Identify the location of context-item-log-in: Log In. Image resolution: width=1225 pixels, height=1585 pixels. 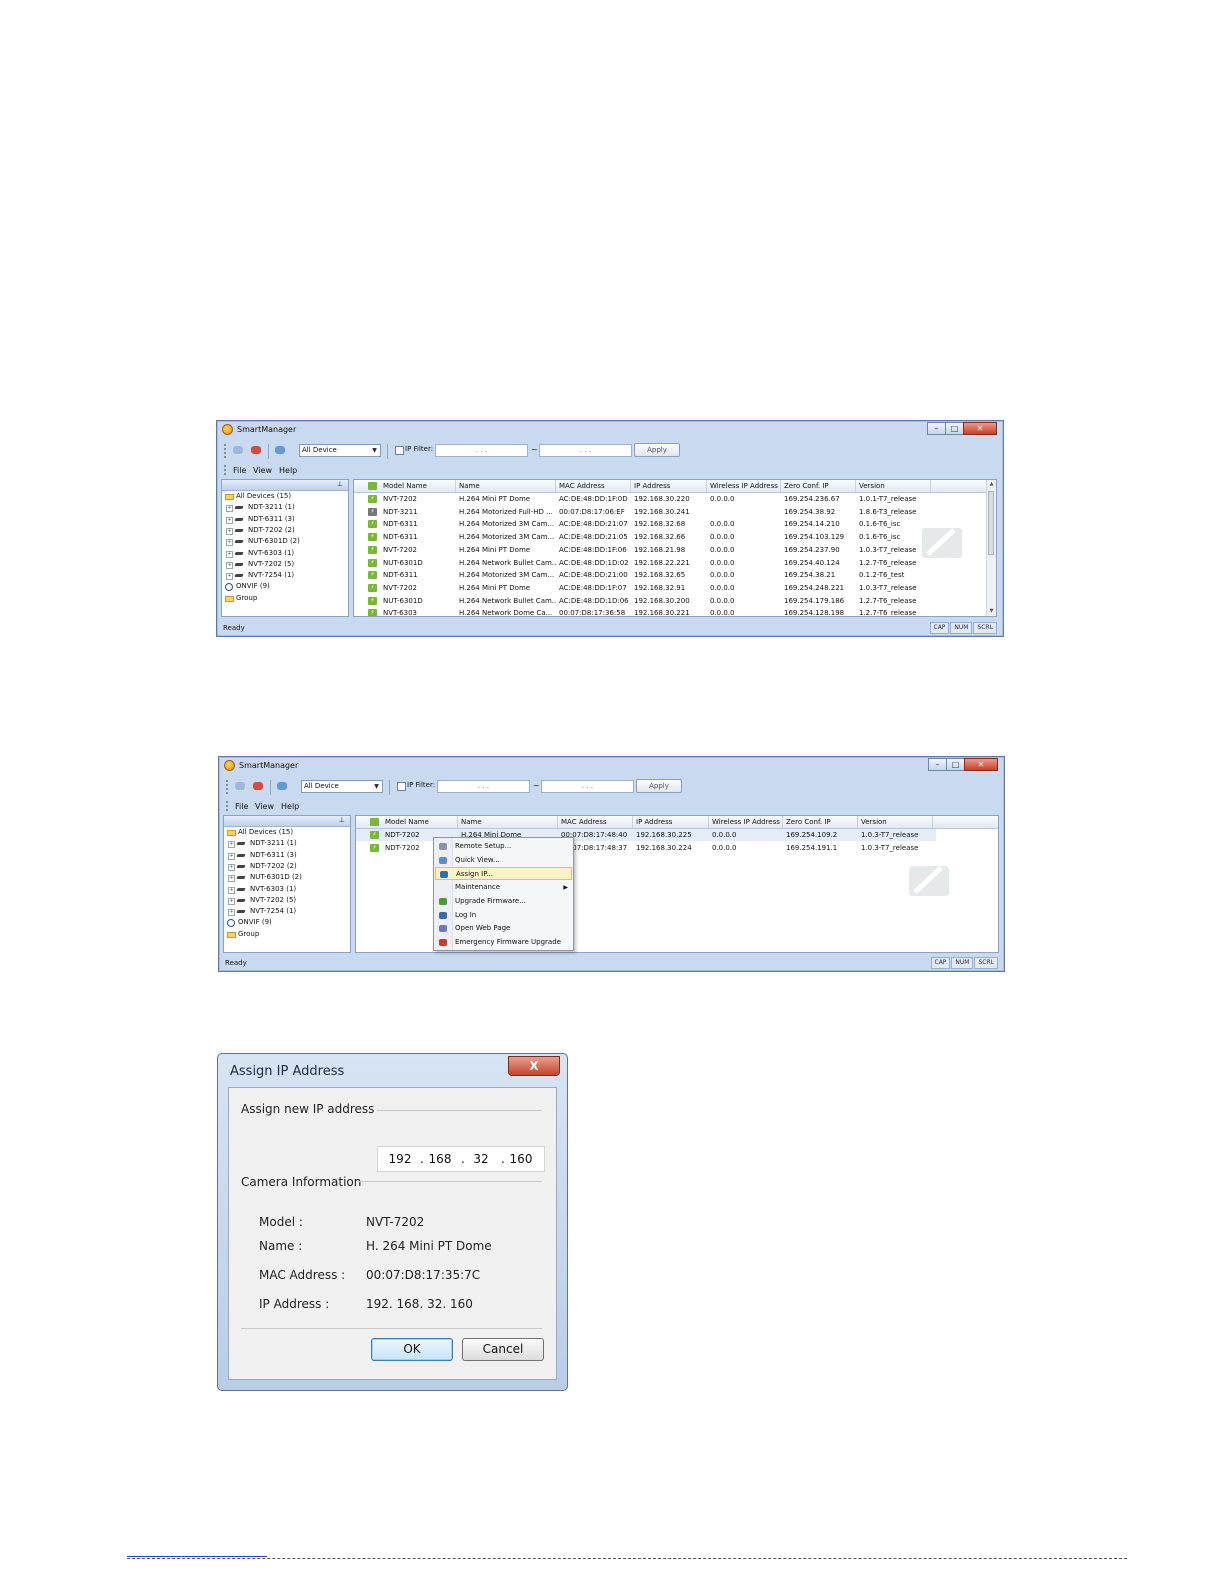
(503, 915).